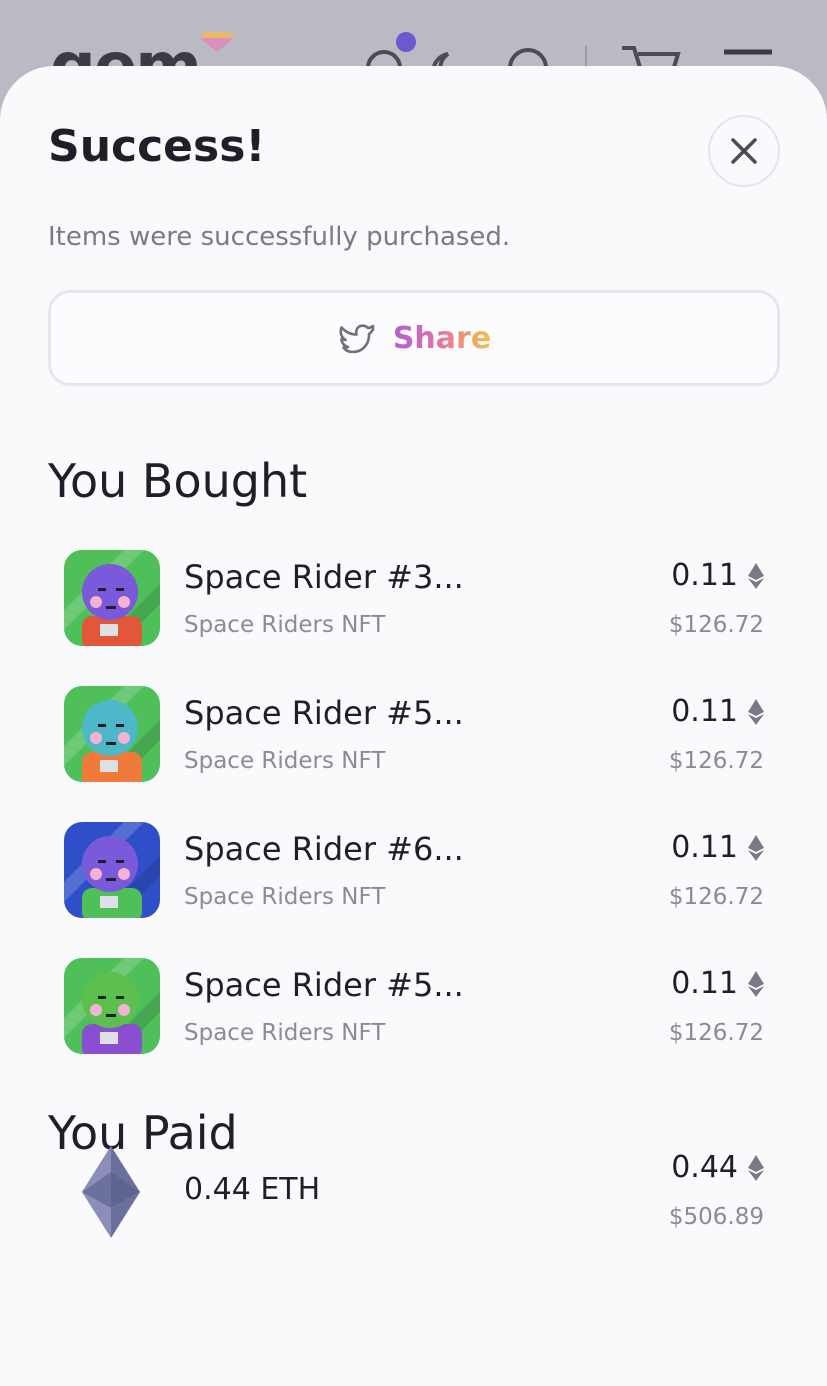 This screenshot has height=1386, width=827. What do you see at coordinates (414, 1192) in the screenshot?
I see `paid-row: 0.44 ETH 0.44 $506.89` at bounding box center [414, 1192].